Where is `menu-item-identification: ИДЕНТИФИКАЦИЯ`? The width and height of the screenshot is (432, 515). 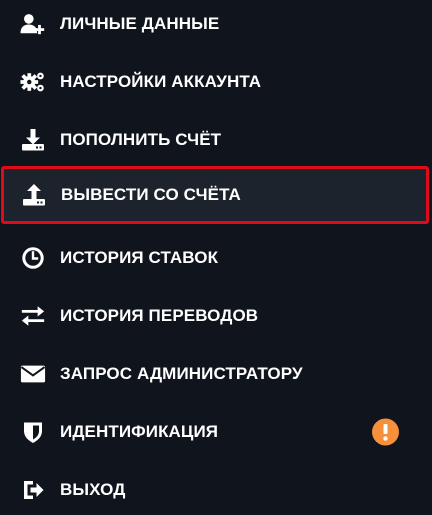
menu-item-identification: ИДЕНТИФИКАЦИЯ is located at coordinates (216, 432).